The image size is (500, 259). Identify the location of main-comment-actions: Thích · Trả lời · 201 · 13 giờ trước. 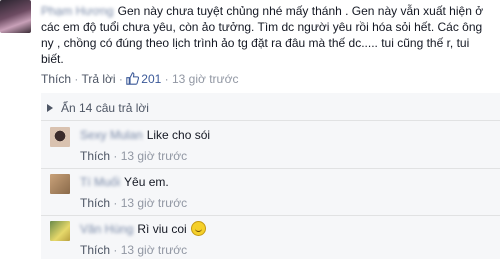
(139, 79).